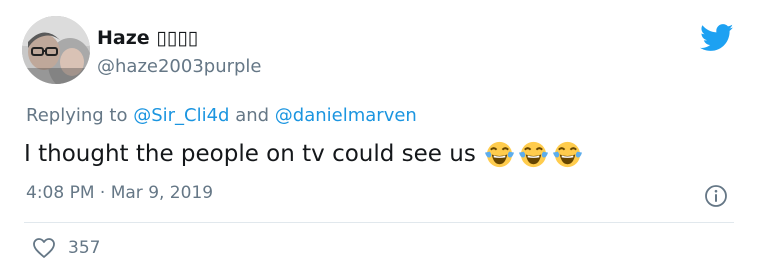 The width and height of the screenshot is (758, 278). Describe the element at coordinates (66, 248) in the screenshot. I see `like-button: 357` at that location.